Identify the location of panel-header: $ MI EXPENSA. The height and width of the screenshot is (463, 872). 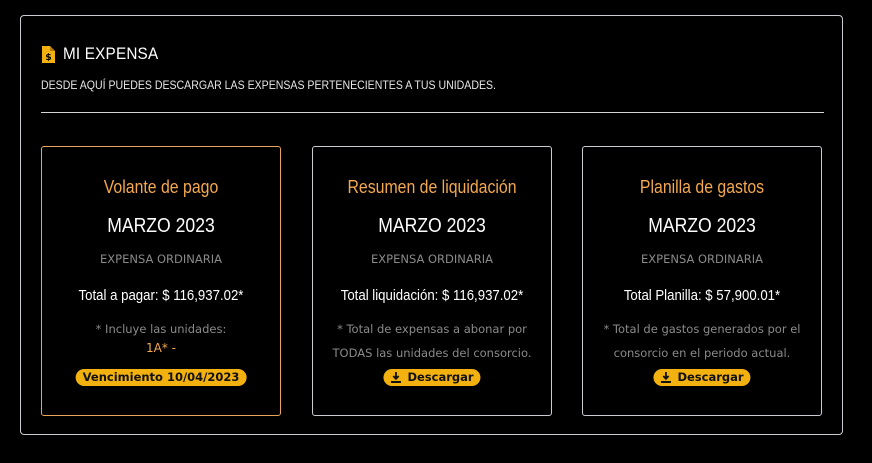
(105, 54).